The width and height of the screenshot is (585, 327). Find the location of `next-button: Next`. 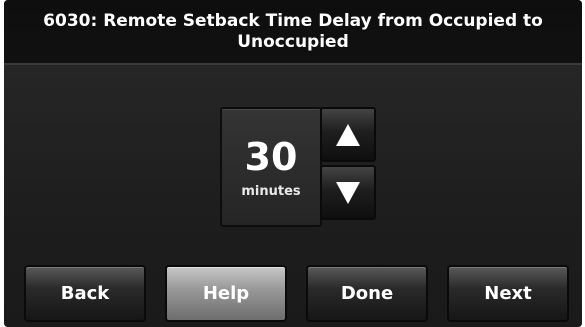

next-button: Next is located at coordinates (508, 293).